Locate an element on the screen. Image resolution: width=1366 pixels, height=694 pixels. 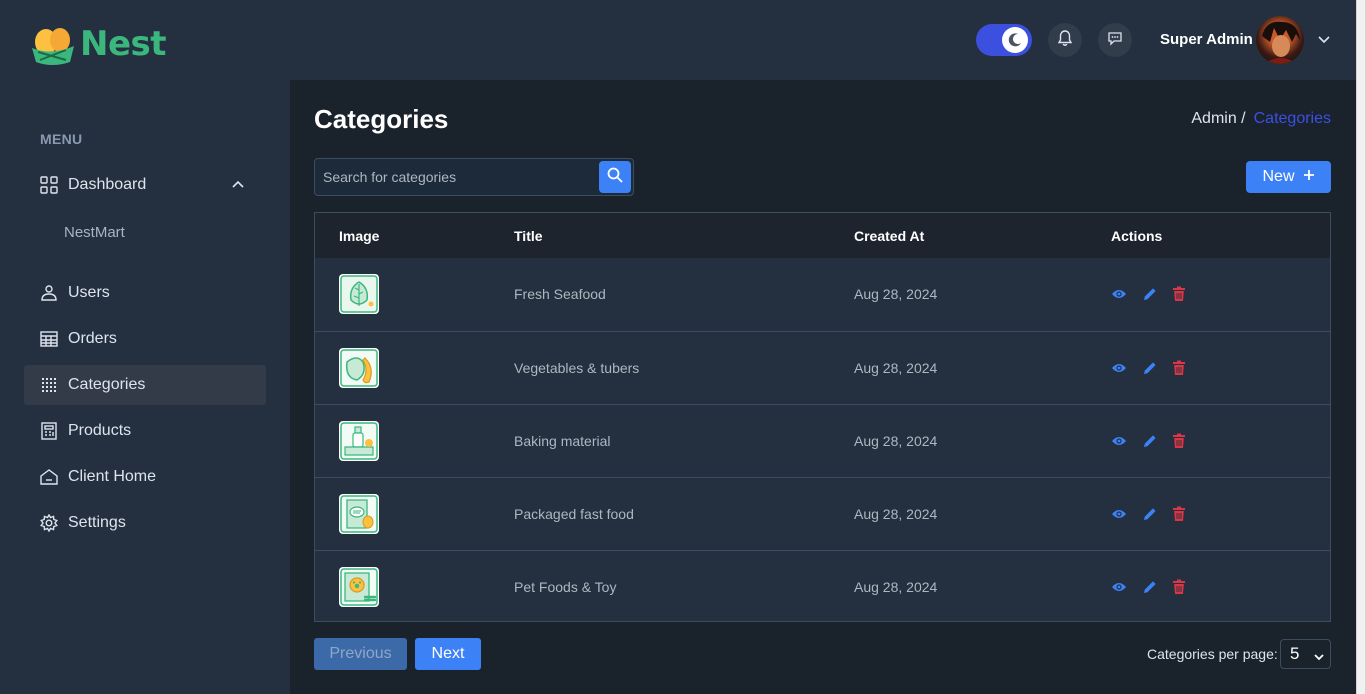
sidebar-item-label: Settings is located at coordinates (97, 522).